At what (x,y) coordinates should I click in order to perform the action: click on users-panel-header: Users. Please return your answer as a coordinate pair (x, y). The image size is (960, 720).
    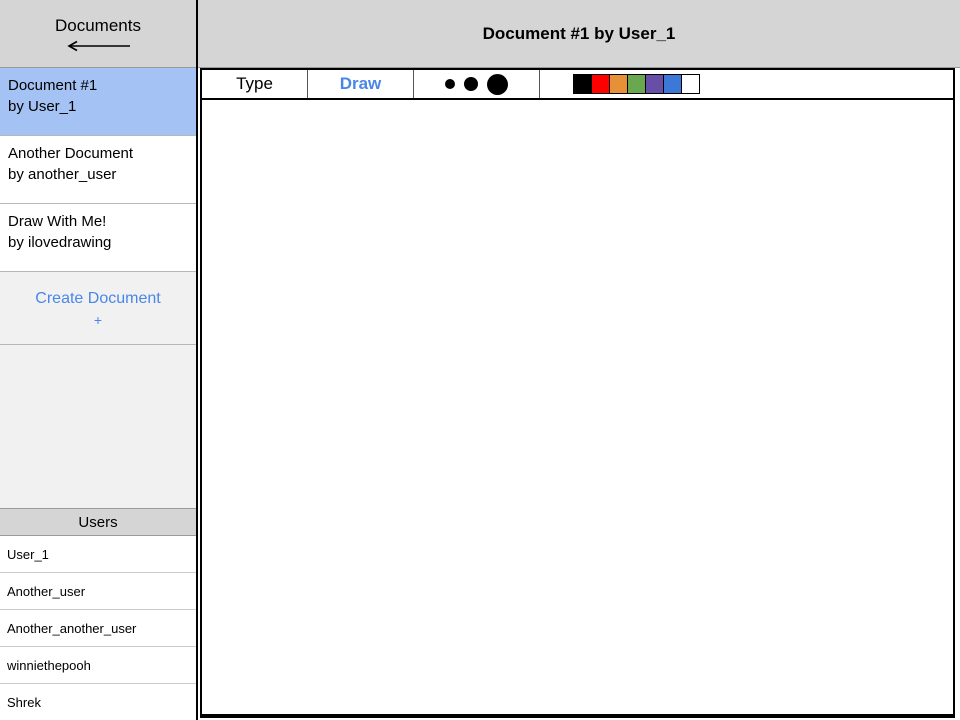
    Looking at the image, I should click on (98, 522).